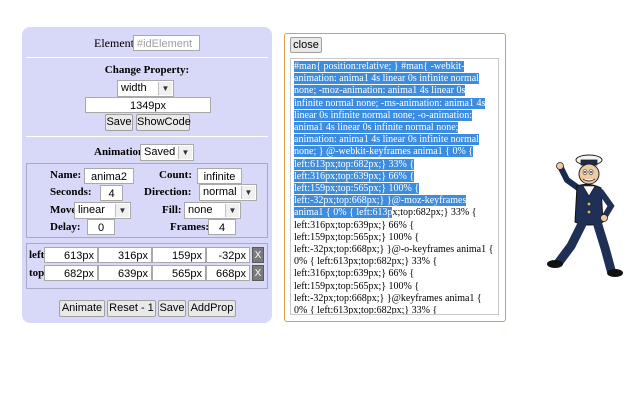 The image size is (640, 400). I want to click on left-row-label: left, so click(37, 255).